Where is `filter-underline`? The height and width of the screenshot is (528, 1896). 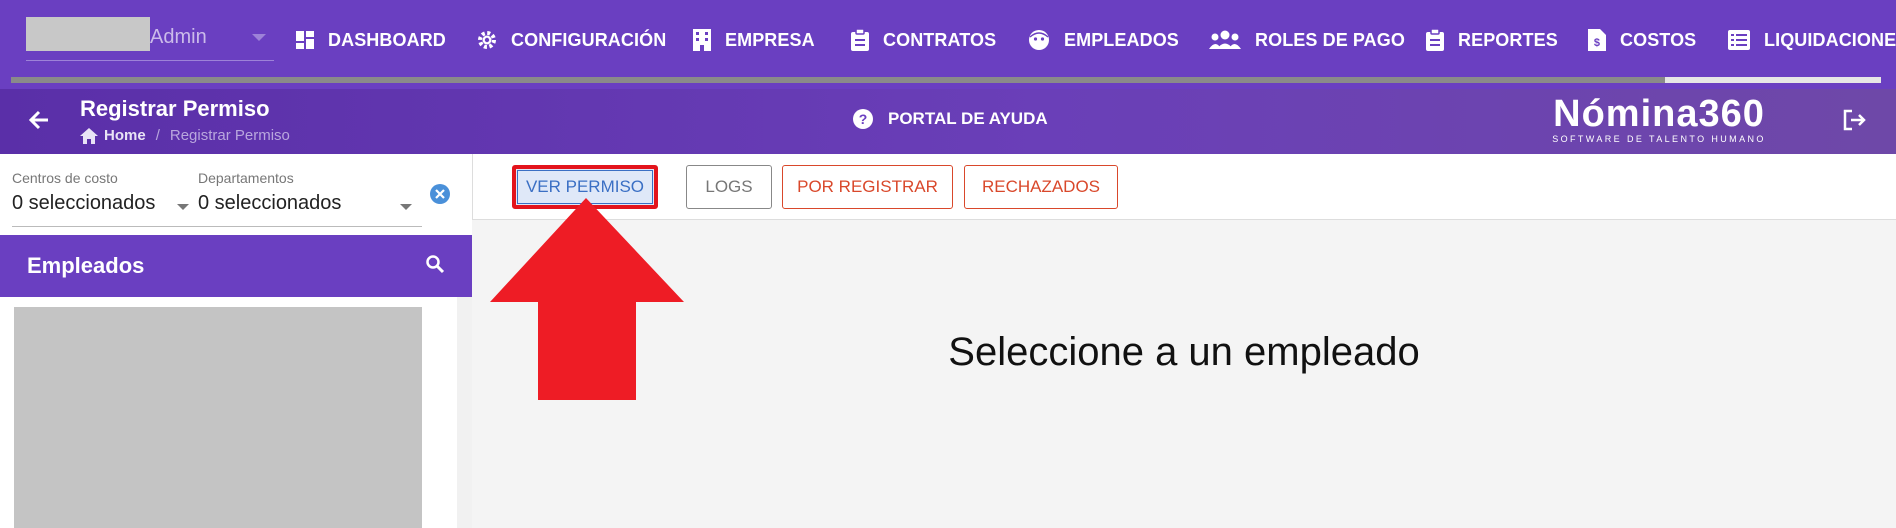
filter-underline is located at coordinates (217, 226).